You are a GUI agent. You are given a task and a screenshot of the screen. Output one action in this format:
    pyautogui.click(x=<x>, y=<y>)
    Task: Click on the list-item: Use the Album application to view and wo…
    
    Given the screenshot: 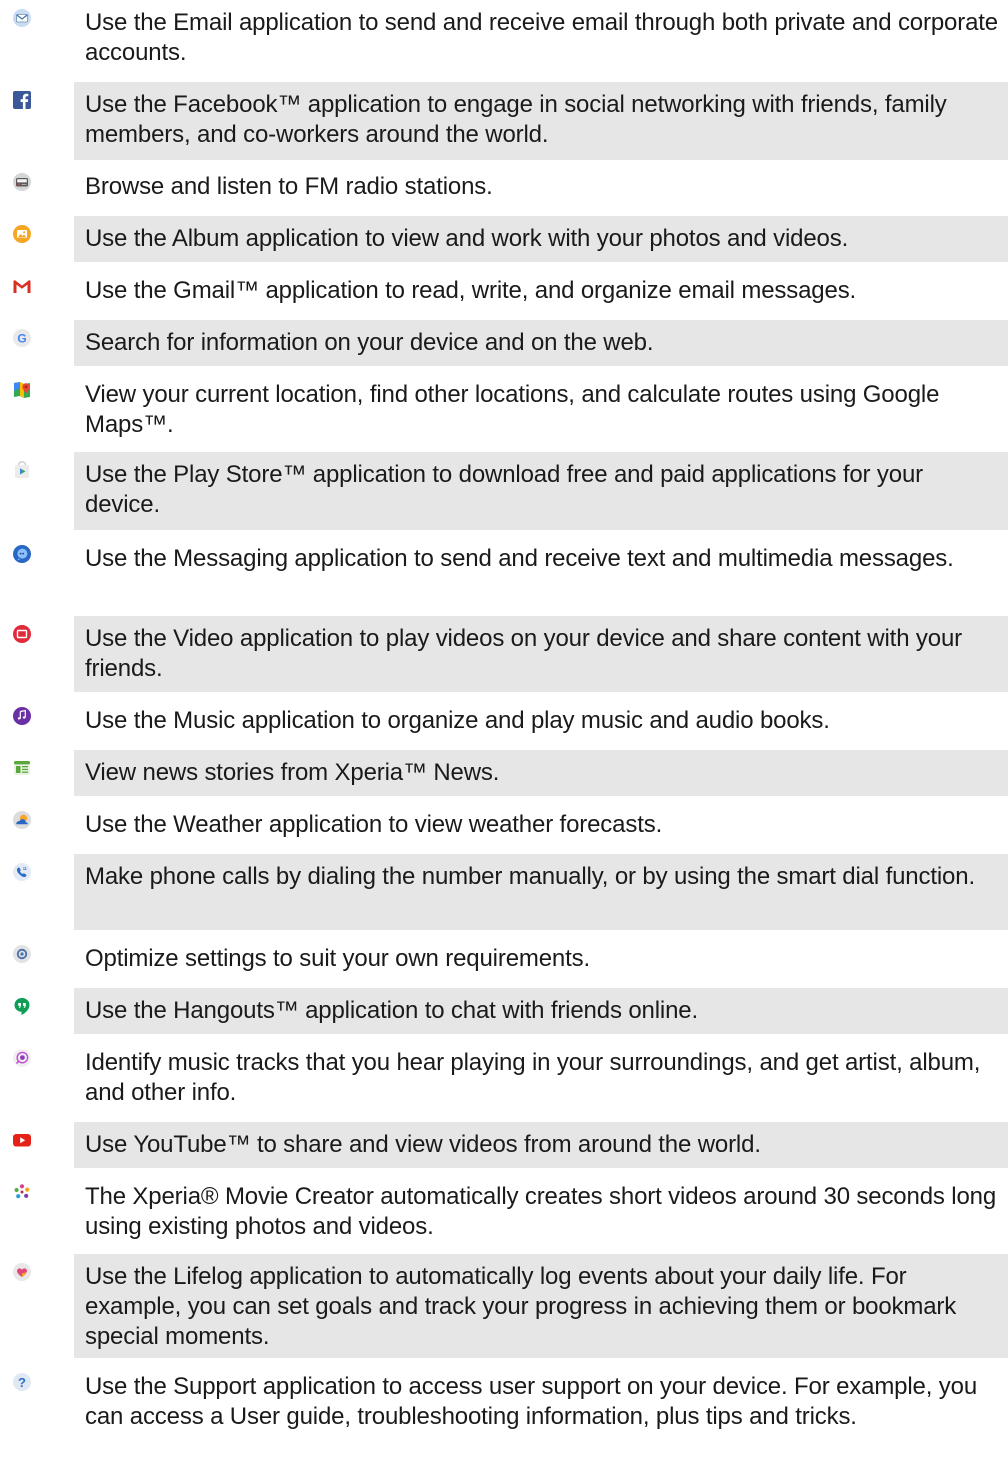 What is the action you would take?
    pyautogui.click(x=504, y=239)
    